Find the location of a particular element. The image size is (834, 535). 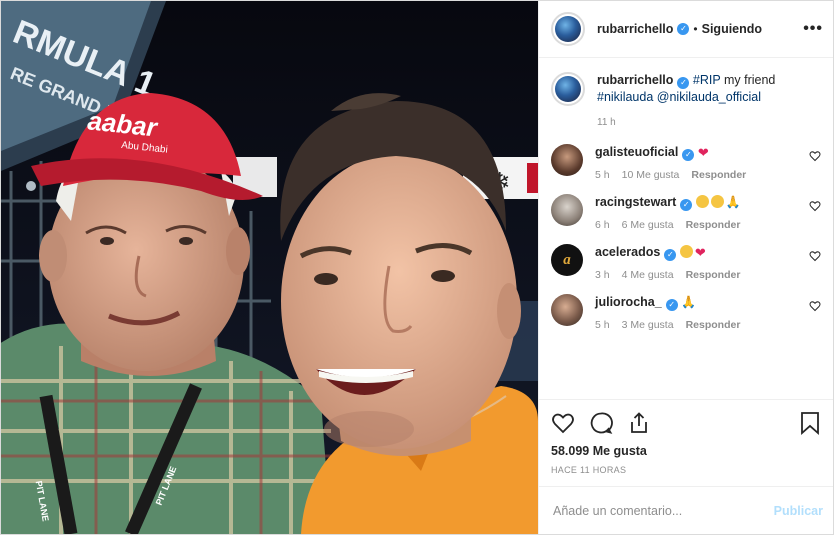

author-avatar is located at coordinates (568, 29).